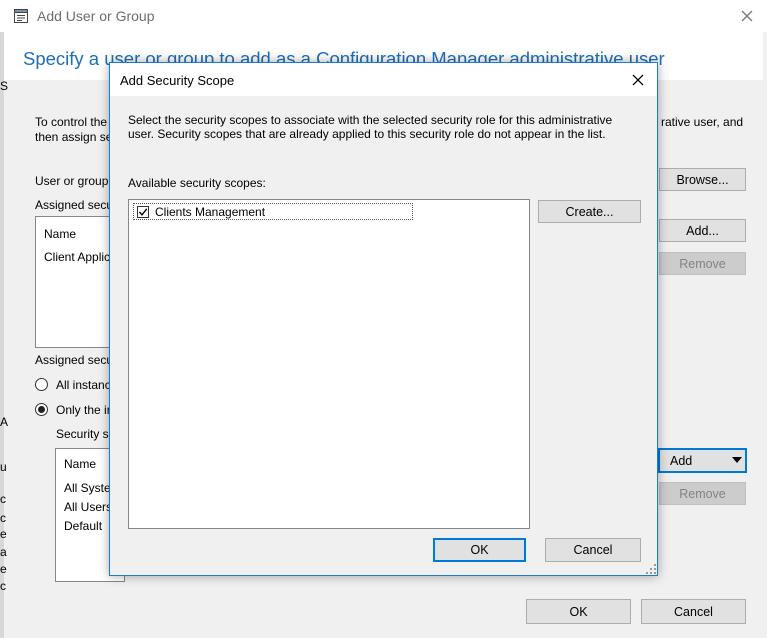  What do you see at coordinates (83, 410) in the screenshot?
I see `radio-only-instances-label: Only the ir` at bounding box center [83, 410].